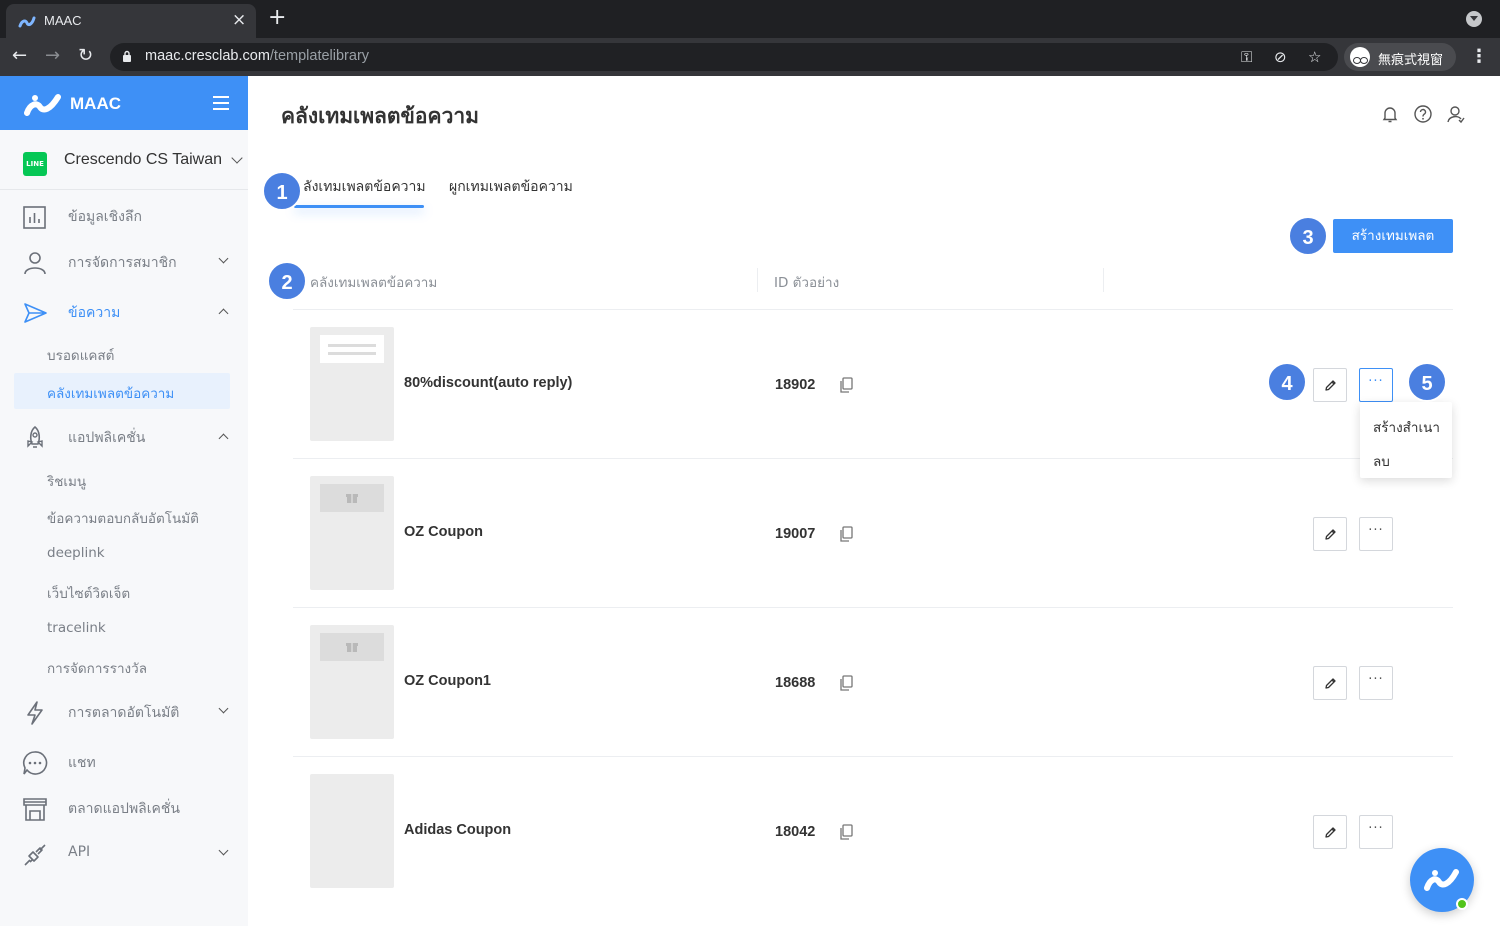  I want to click on incognito-indicator: 無痕式視窗, so click(1400, 57).